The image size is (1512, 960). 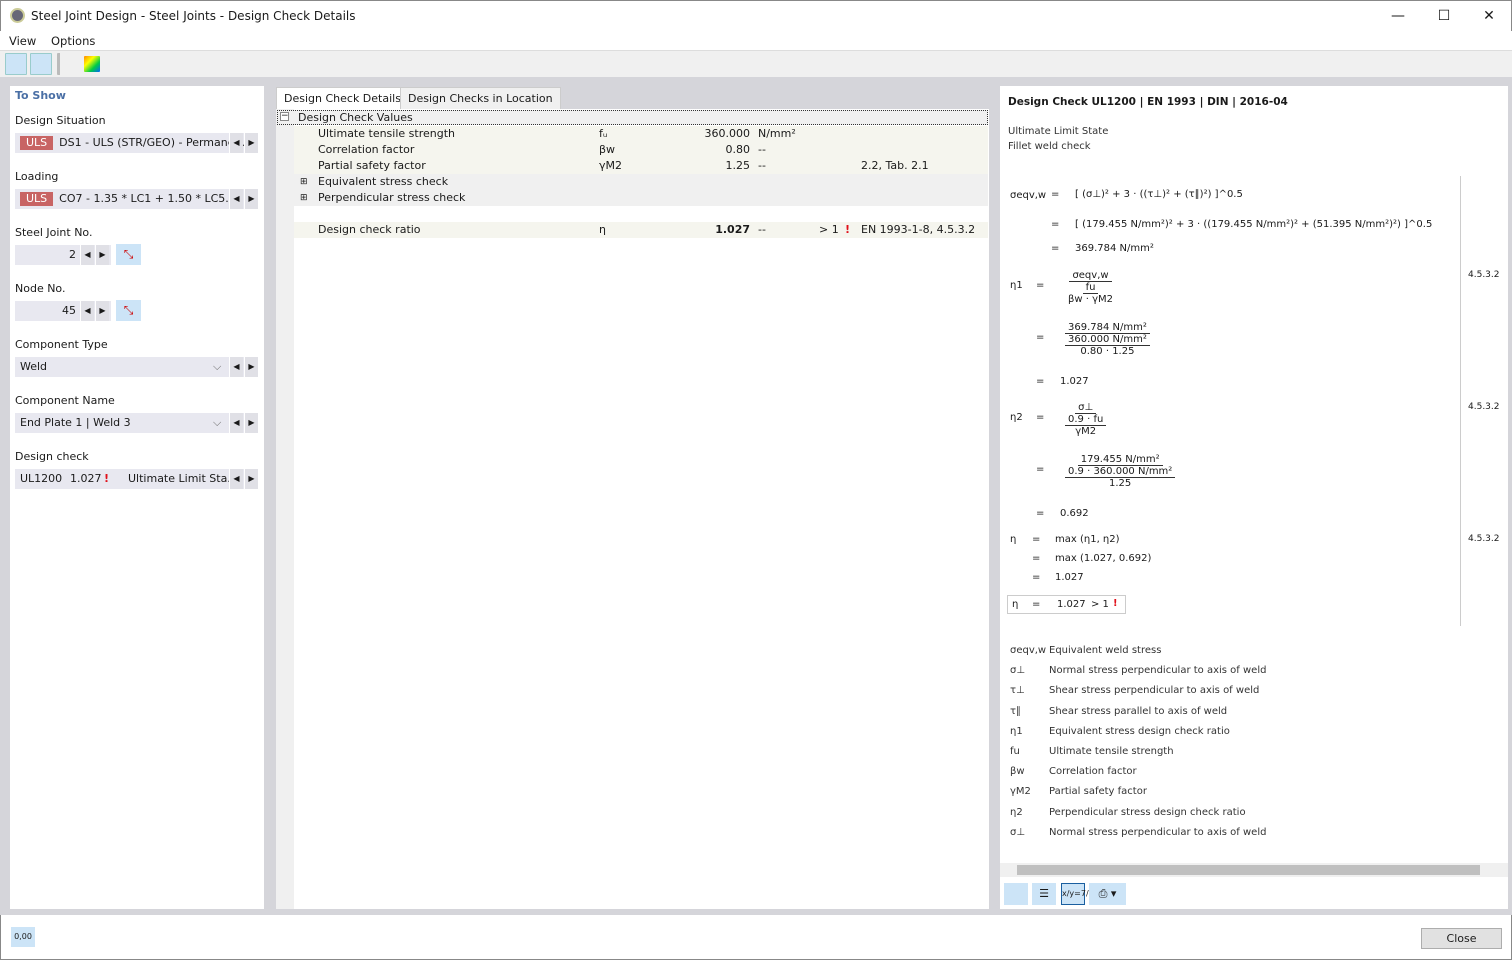 I want to click on component-name-label: Component Name, so click(x=65, y=400).